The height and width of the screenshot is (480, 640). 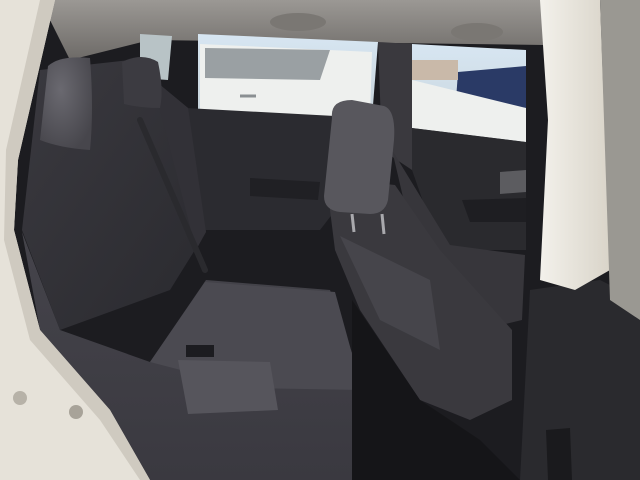 What do you see at coordinates (20, 398) in the screenshot?
I see `door-bolt` at bounding box center [20, 398].